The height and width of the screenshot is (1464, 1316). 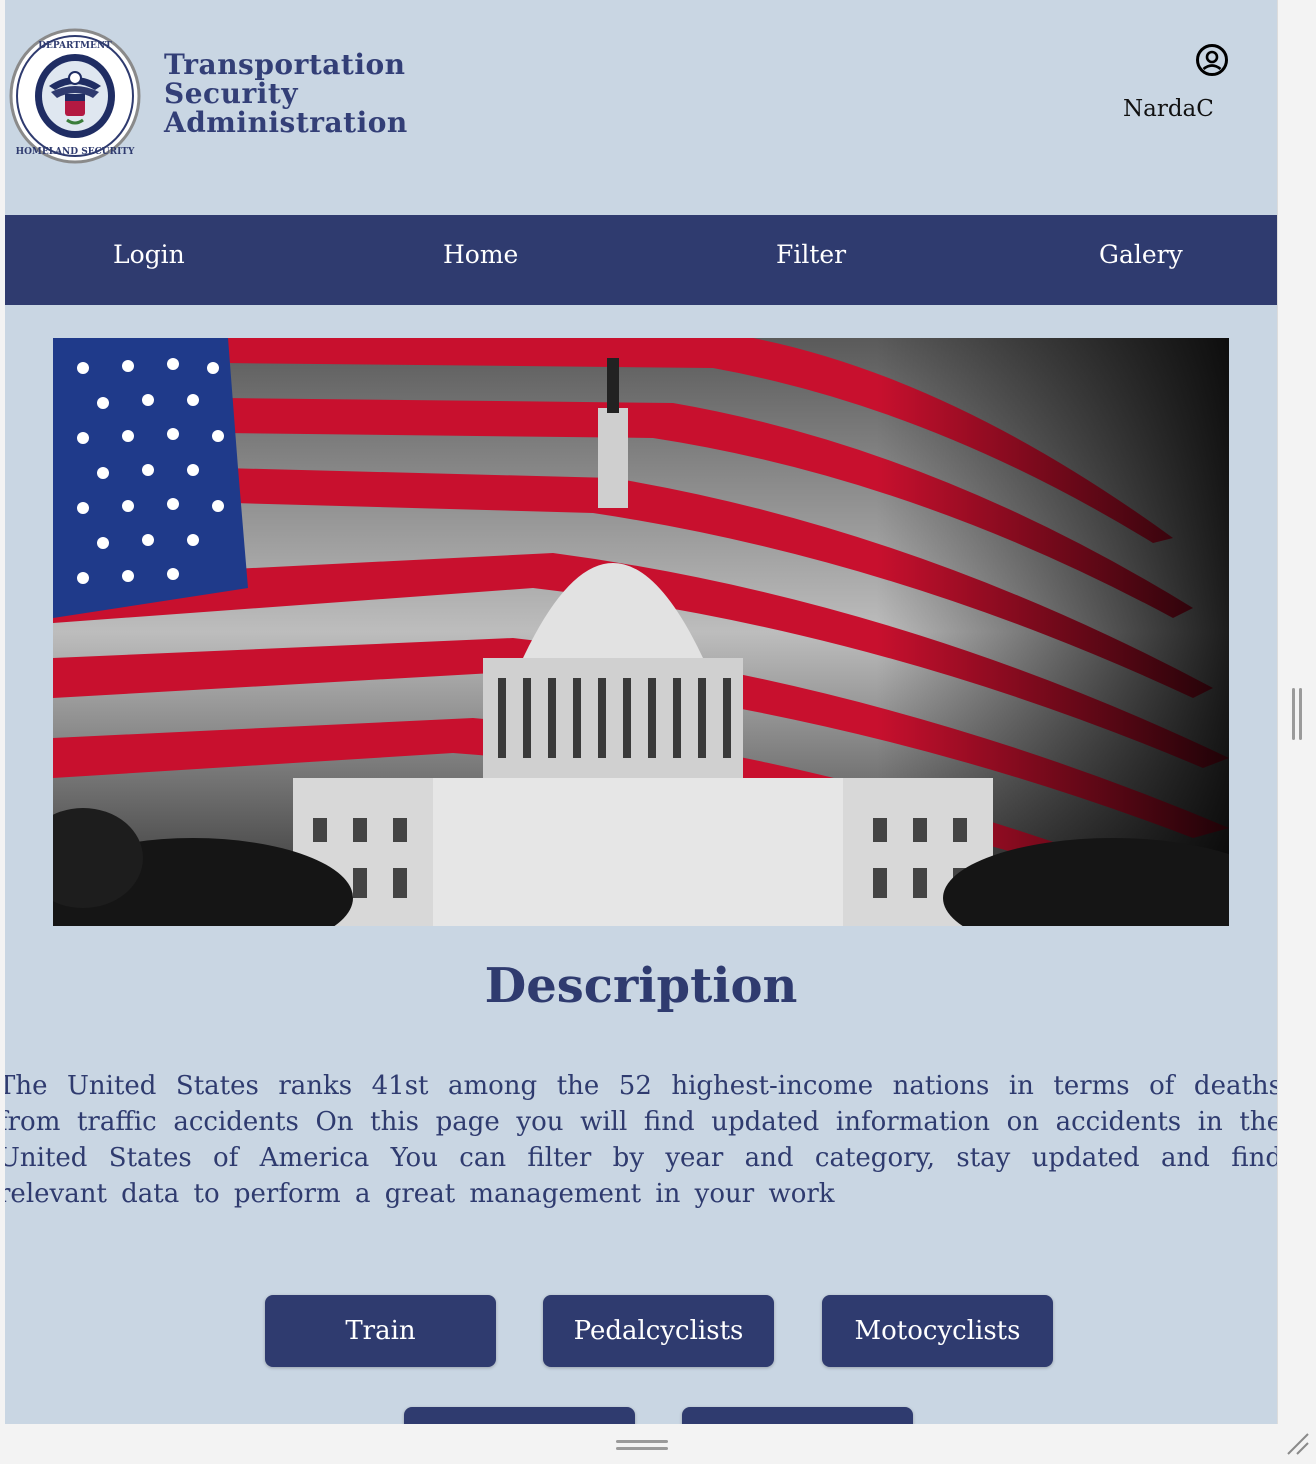 What do you see at coordinates (1298, 714) in the screenshot?
I see `vertical-drag-handle` at bounding box center [1298, 714].